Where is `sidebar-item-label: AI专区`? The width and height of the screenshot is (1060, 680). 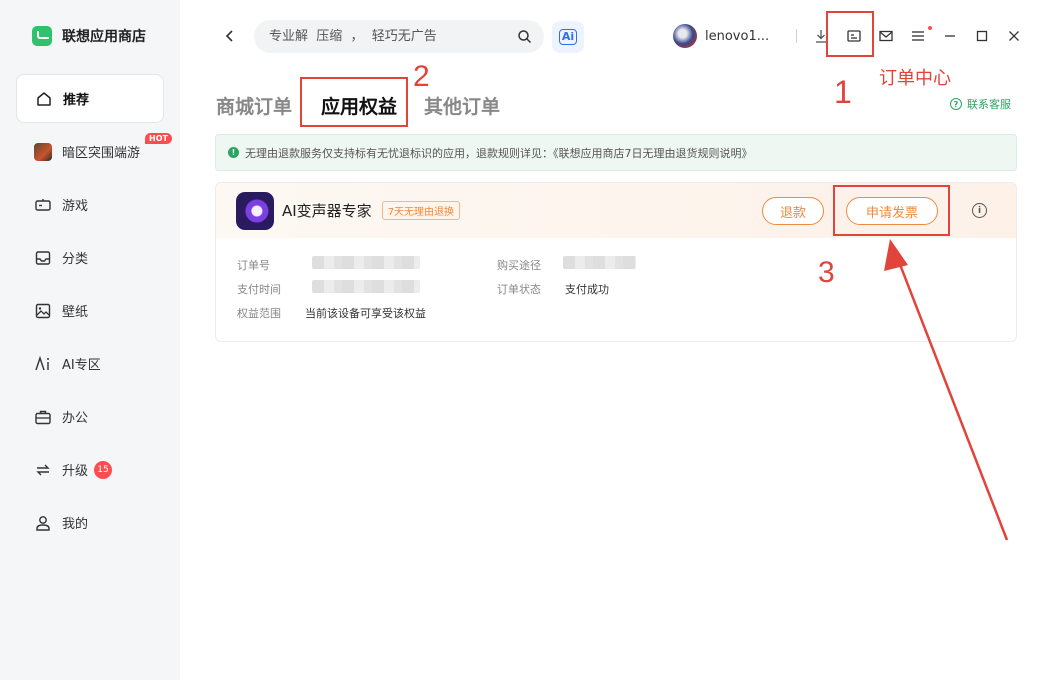
sidebar-item-label: AI专区 is located at coordinates (81, 365).